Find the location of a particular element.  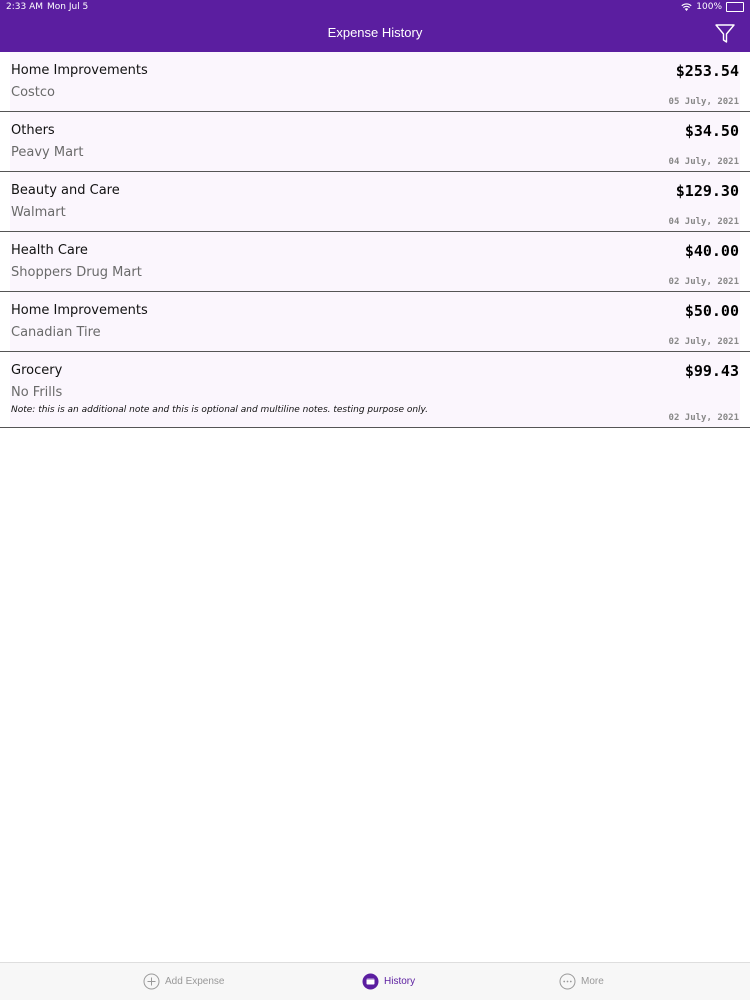

tab-add-expense: Add Expense is located at coordinates (184, 981).